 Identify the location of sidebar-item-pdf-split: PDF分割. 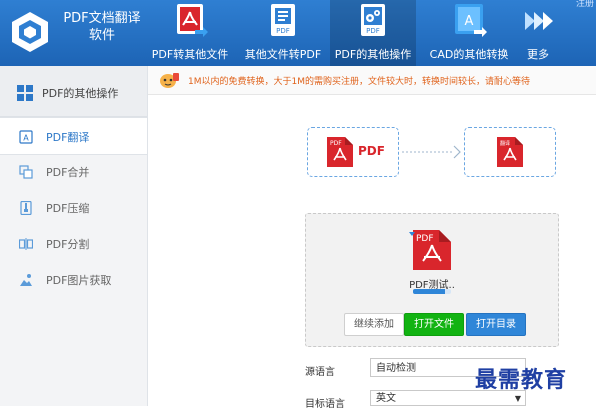
(73, 243).